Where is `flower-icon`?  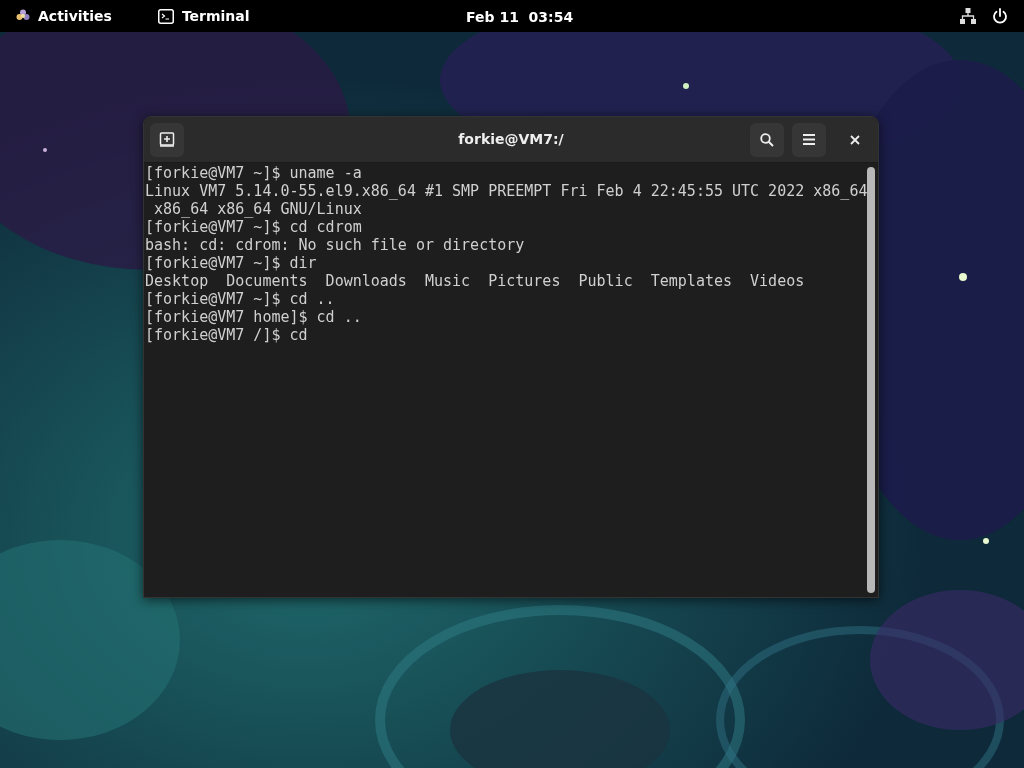
flower-icon is located at coordinates (23, 16).